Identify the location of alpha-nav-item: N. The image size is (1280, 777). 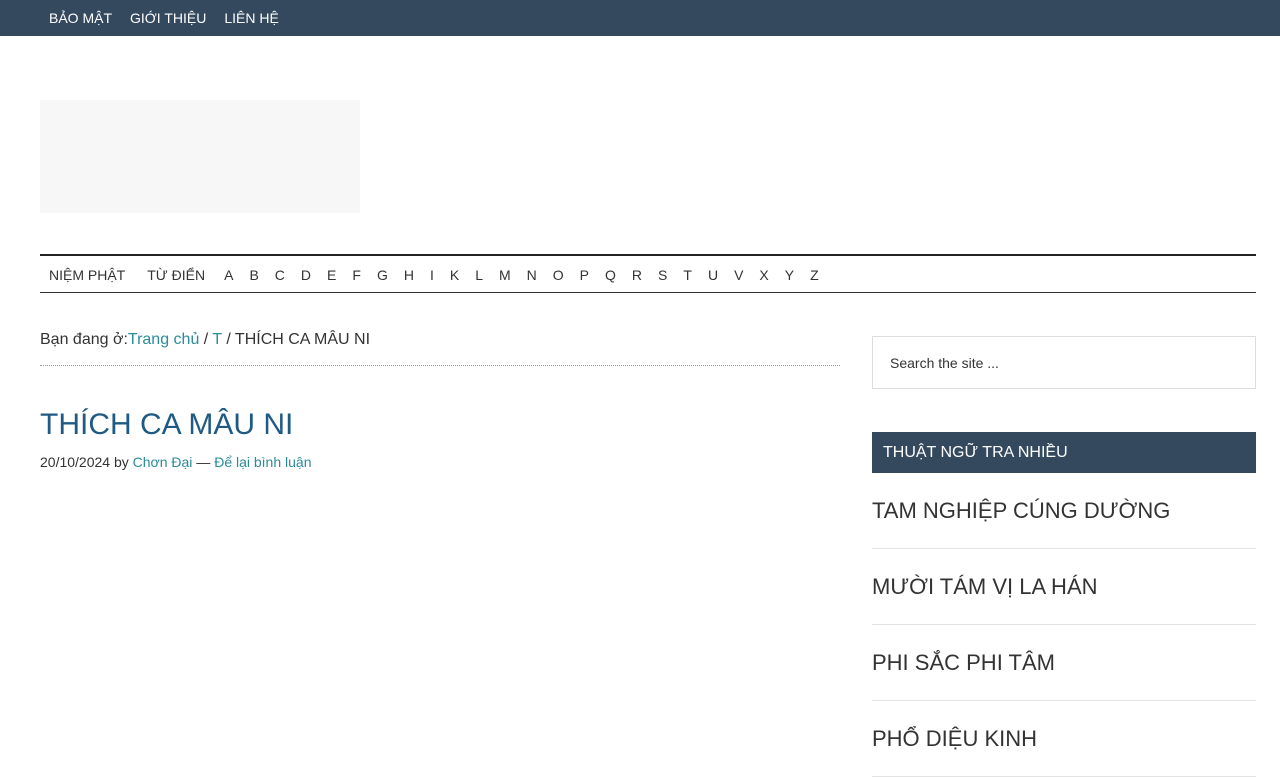
(532, 275).